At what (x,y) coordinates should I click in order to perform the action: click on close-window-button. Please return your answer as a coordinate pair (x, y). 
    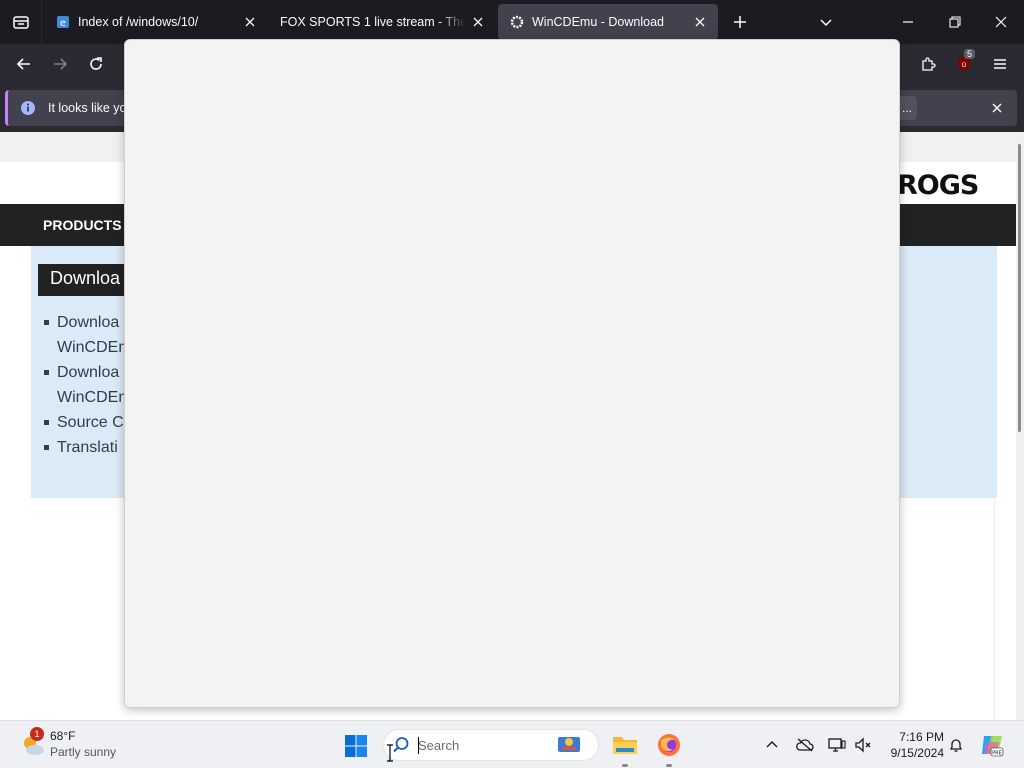
    Looking at the image, I should click on (1001, 22).